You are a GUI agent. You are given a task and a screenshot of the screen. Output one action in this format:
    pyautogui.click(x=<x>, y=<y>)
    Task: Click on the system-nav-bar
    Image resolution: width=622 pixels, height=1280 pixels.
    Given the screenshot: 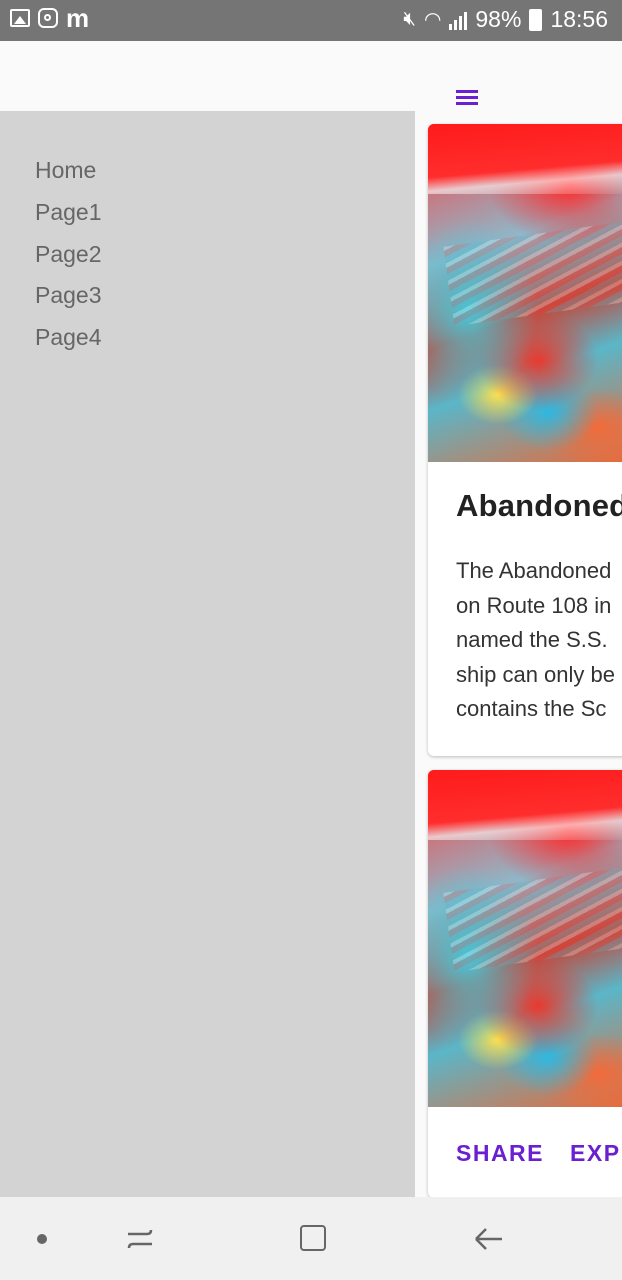 What is the action you would take?
    pyautogui.click(x=311, y=1238)
    